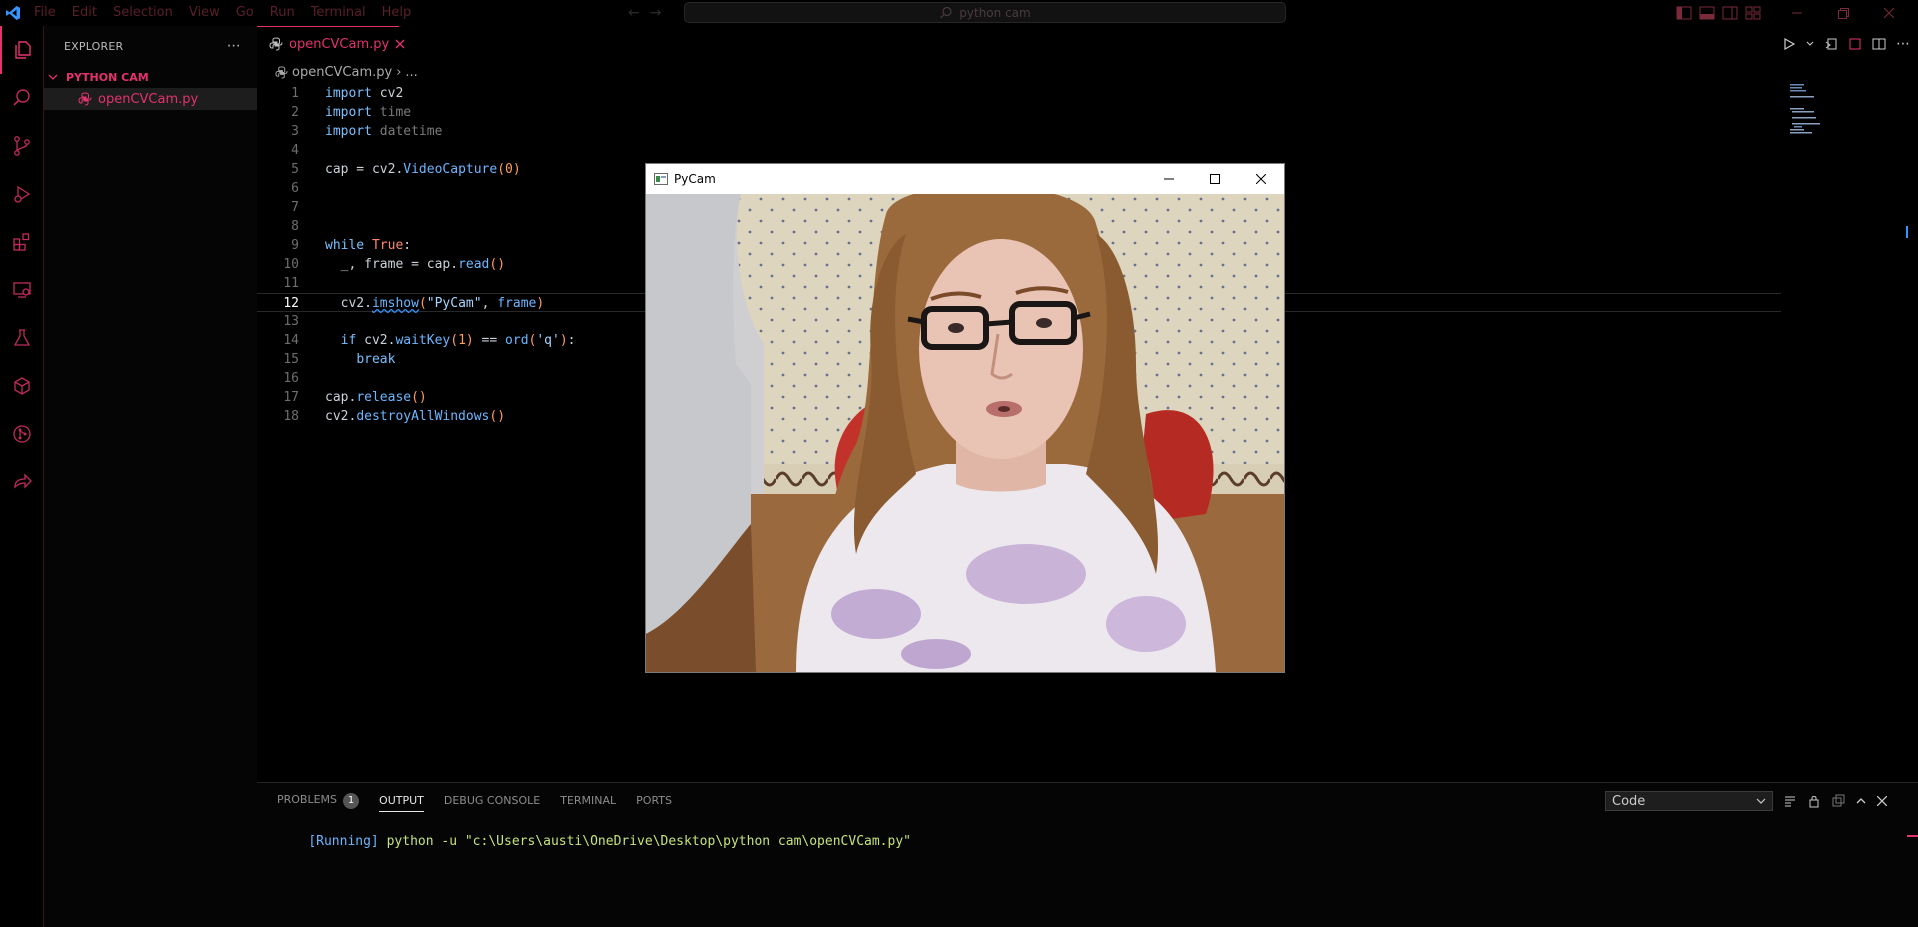 Image resolution: width=1918 pixels, height=927 pixels. Describe the element at coordinates (634, 13) in the screenshot. I see `back-arrow-icon: ←` at that location.